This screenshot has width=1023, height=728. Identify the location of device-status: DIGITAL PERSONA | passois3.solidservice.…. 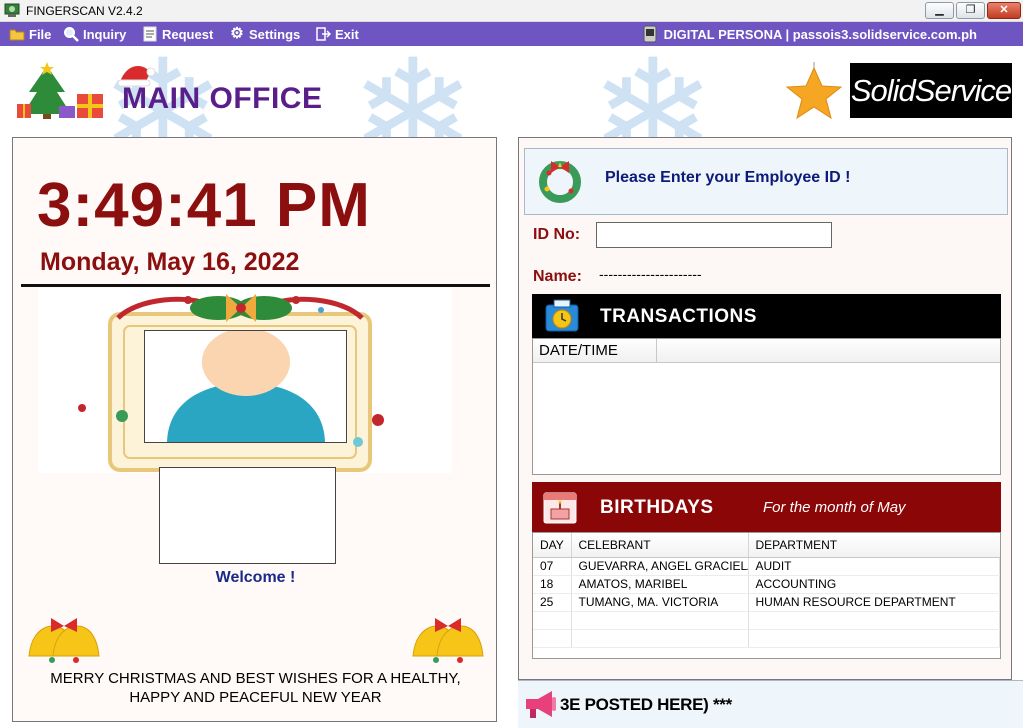
(809, 34).